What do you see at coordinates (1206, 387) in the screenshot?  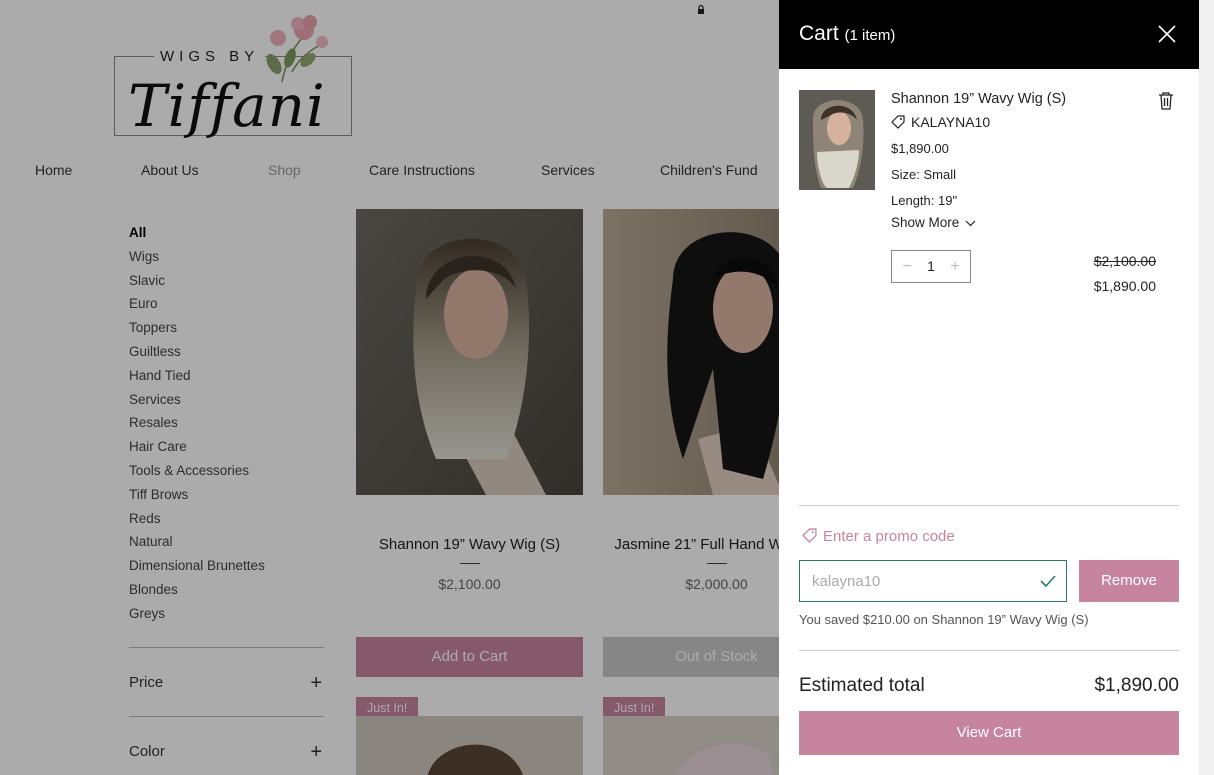 I see `scrollbar` at bounding box center [1206, 387].